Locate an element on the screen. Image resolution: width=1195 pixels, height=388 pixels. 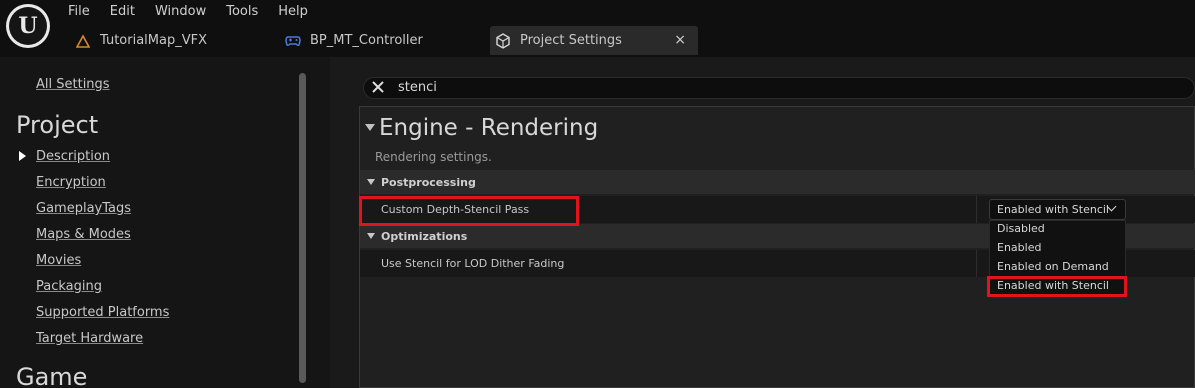
clear-search-icon is located at coordinates (378, 88).